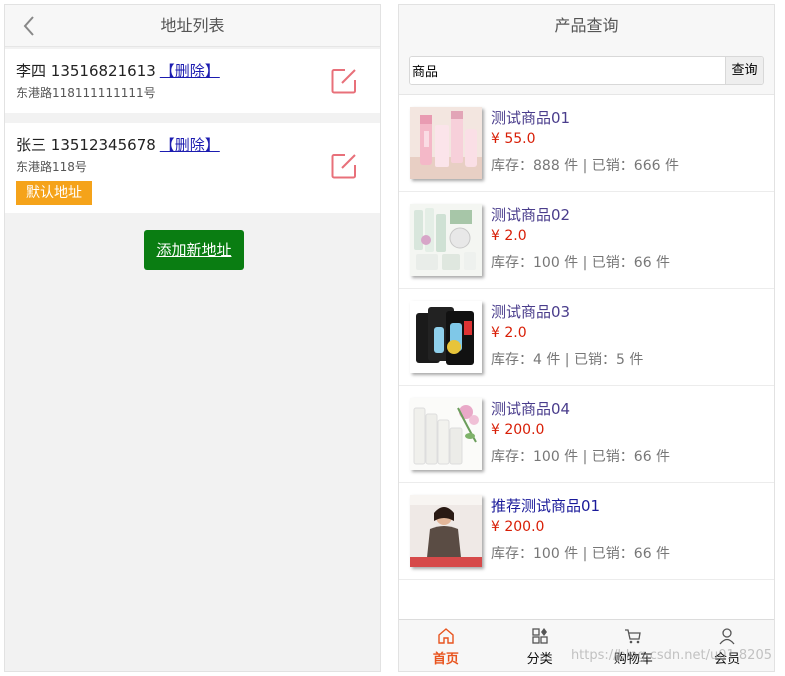 The width and height of the screenshot is (785, 676). I want to click on page-title: 产品查询, so click(586, 25).